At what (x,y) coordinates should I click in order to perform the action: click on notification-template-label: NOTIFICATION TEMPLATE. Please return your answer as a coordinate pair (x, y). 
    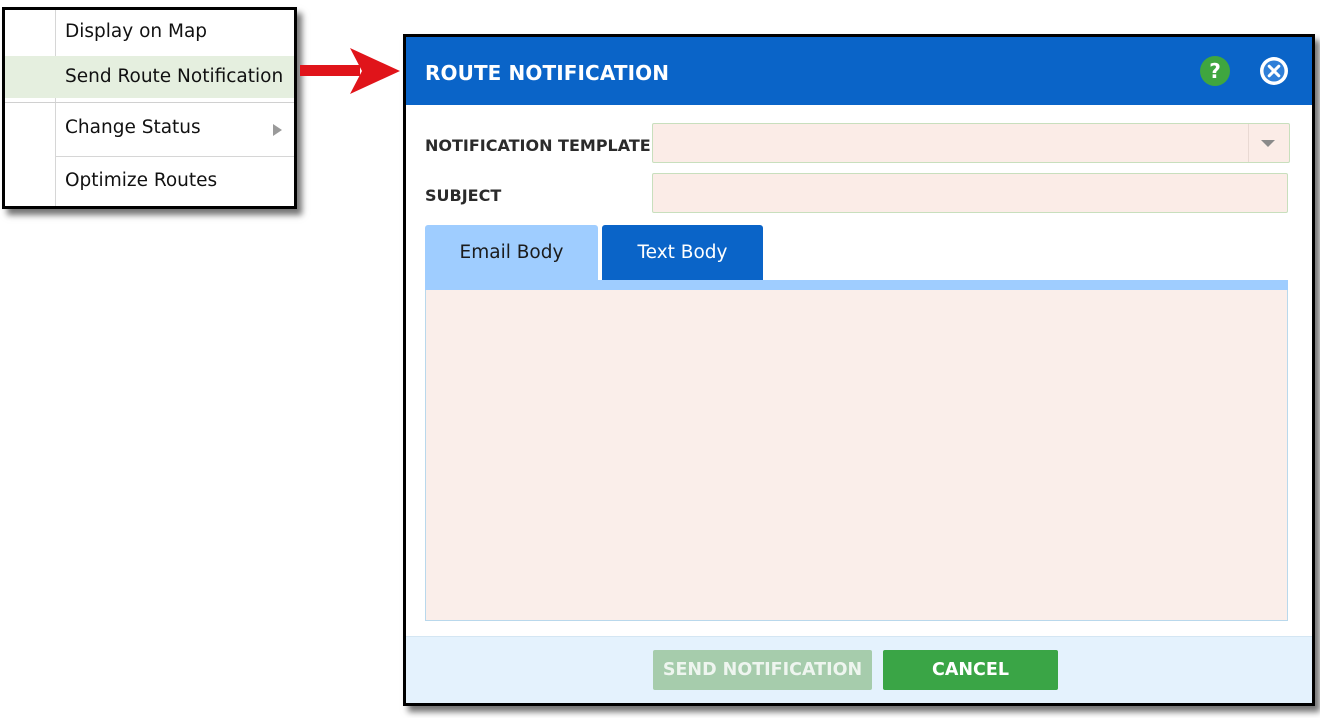
    Looking at the image, I should click on (538, 145).